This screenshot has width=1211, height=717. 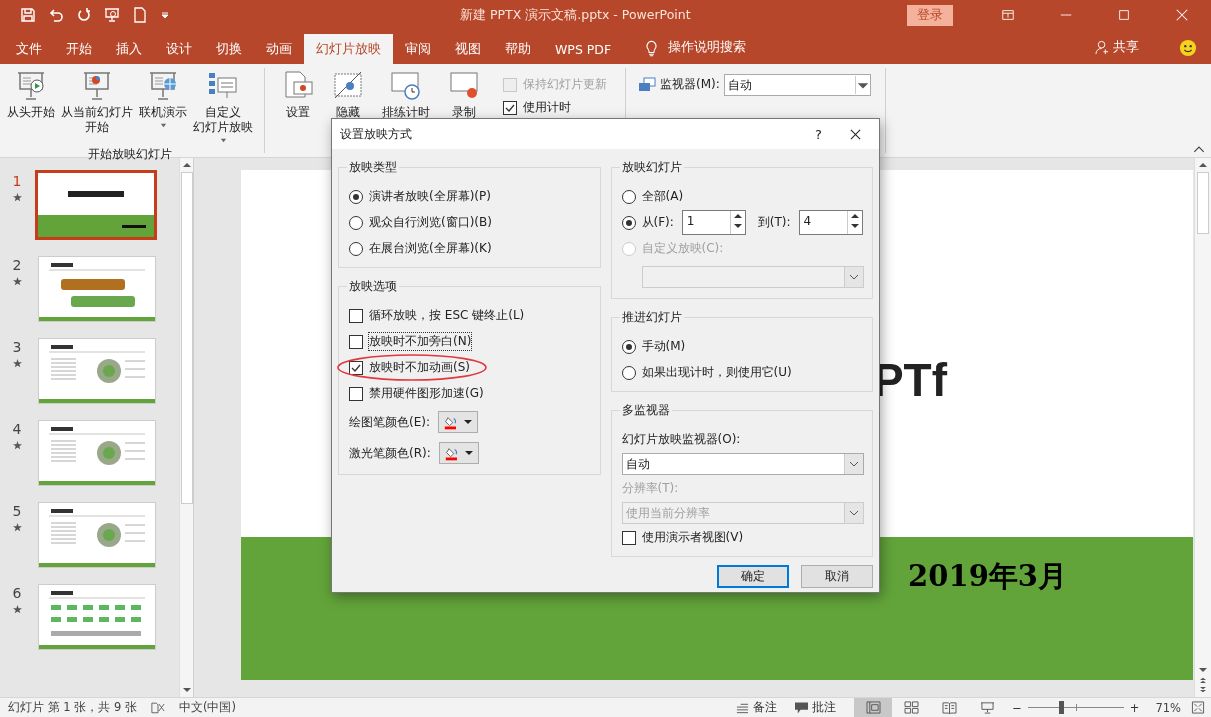 I want to click on checkbox-label: 放映时不加旁白(N), so click(x=420, y=341).